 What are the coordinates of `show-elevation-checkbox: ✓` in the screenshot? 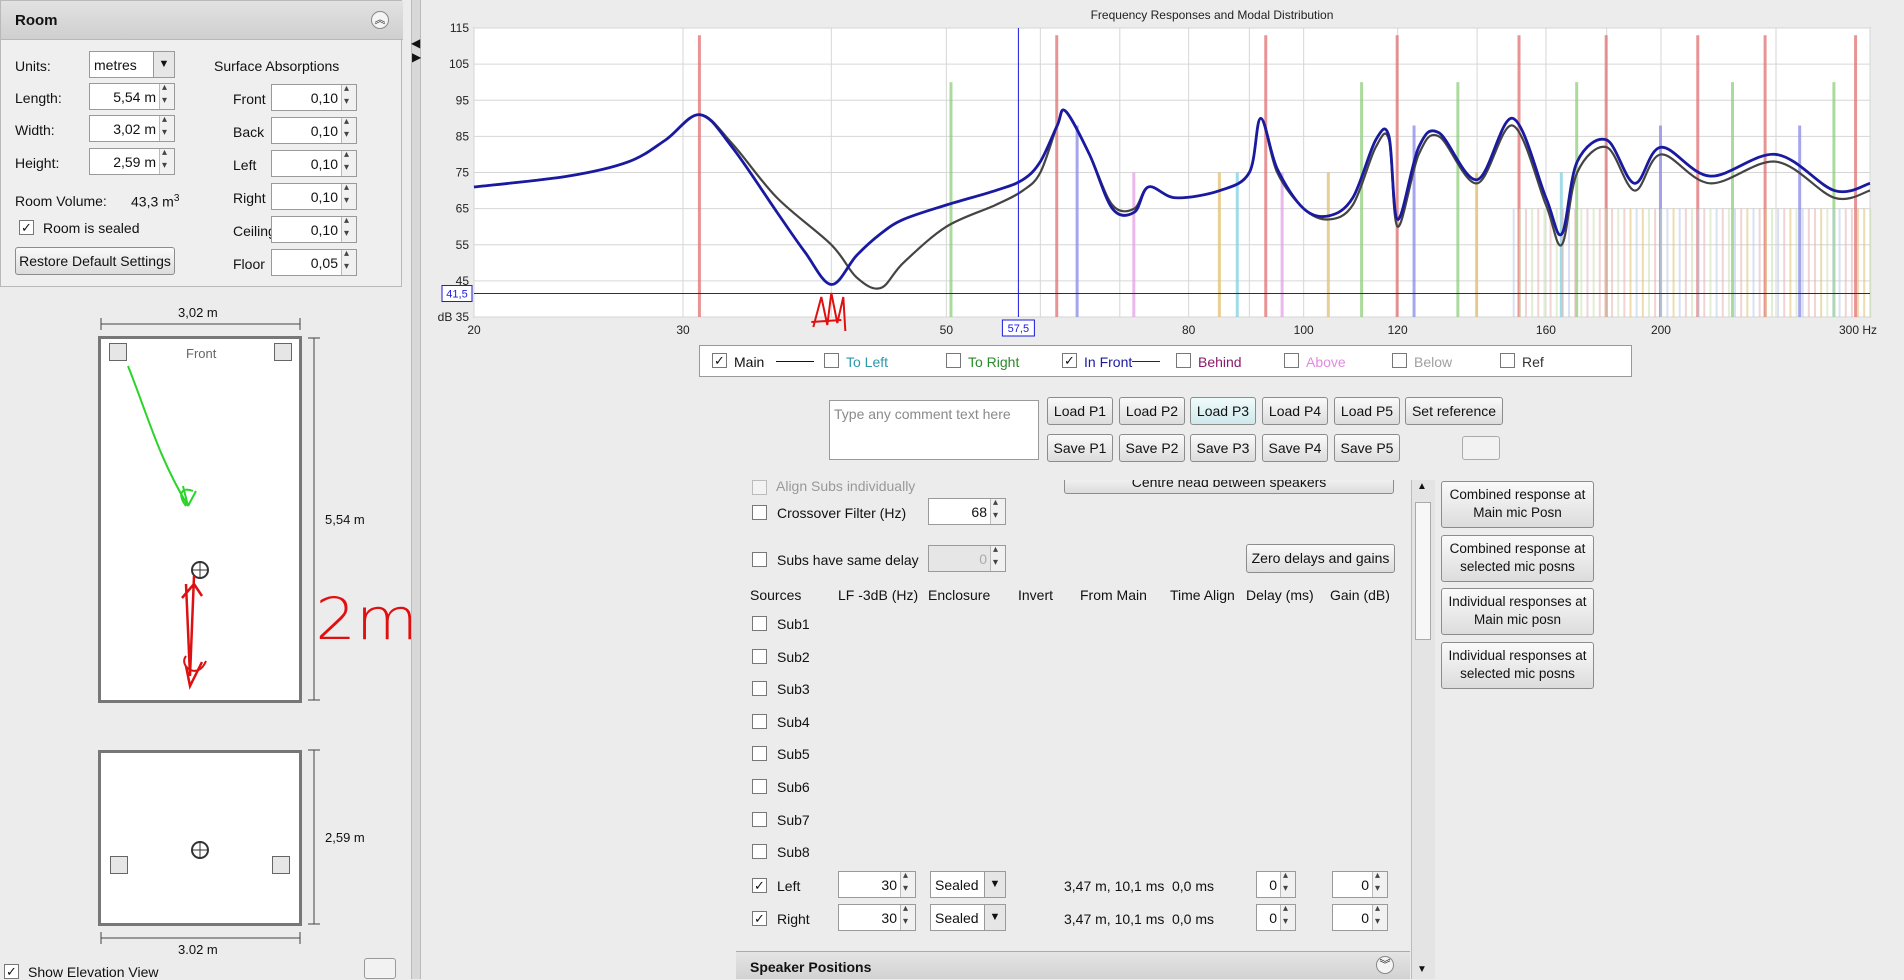 It's located at (11, 971).